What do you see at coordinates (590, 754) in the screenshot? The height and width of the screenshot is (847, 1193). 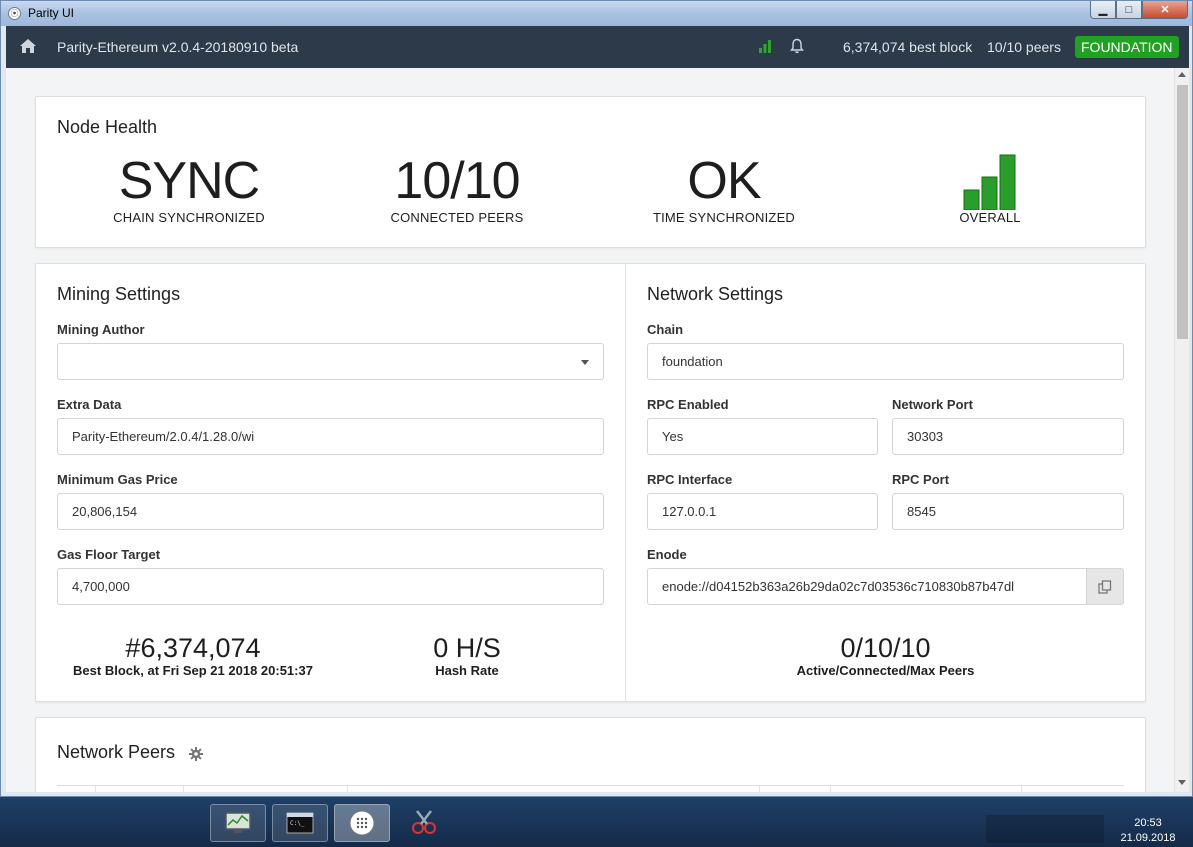 I see `network-peers-card: Network Peers` at bounding box center [590, 754].